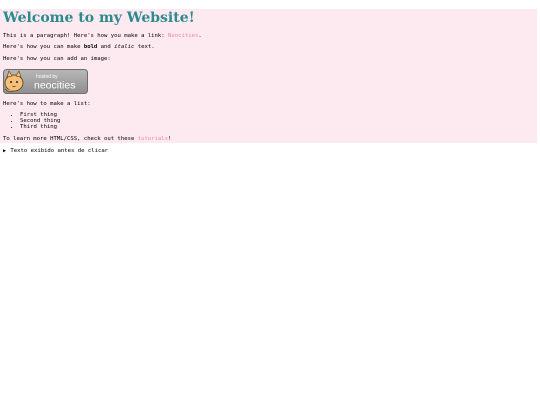 Image resolution: width=540 pixels, height=405 pixels. What do you see at coordinates (47, 104) in the screenshot?
I see `paragraph-list-intro: Here's how to make a list:` at bounding box center [47, 104].